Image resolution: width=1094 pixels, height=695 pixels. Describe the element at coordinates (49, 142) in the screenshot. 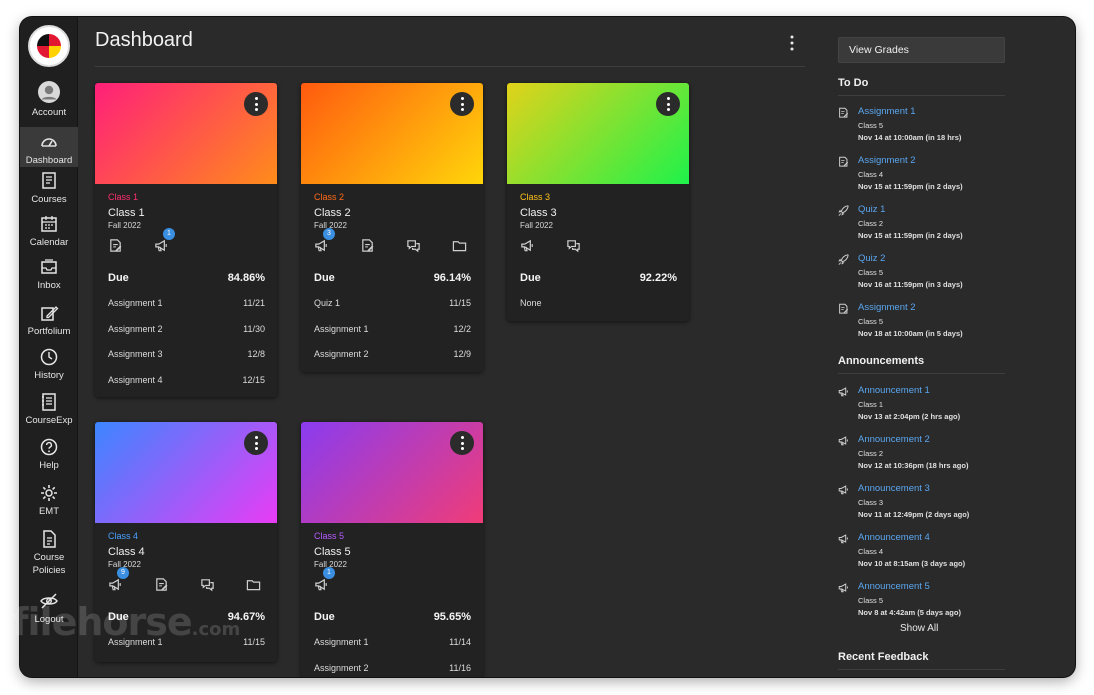

I see `dashboard-icon` at that location.